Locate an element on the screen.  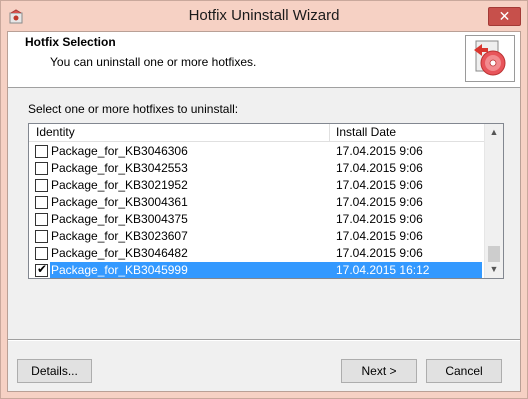
checkmark-icon: ✔ is located at coordinates (42, 269).